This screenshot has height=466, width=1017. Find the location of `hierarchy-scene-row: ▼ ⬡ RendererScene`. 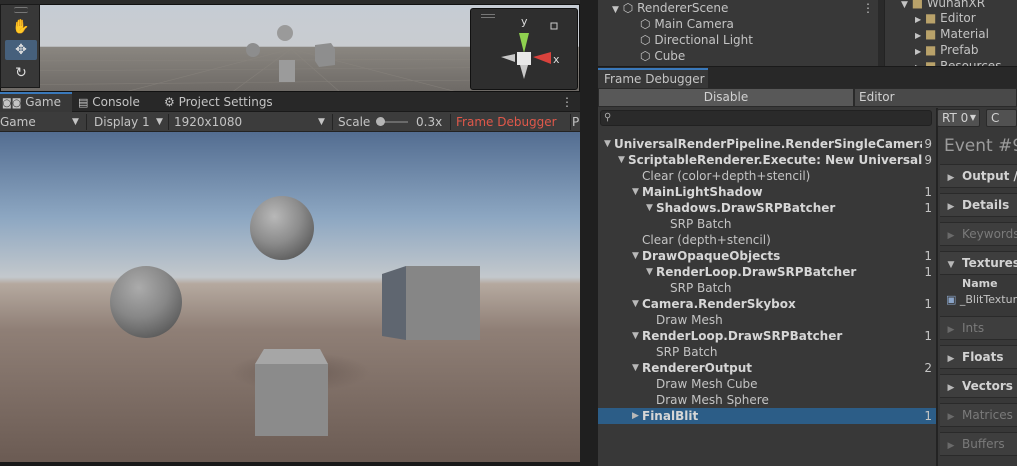

hierarchy-scene-row: ▼ ⬡ RendererScene is located at coordinates (670, 8).